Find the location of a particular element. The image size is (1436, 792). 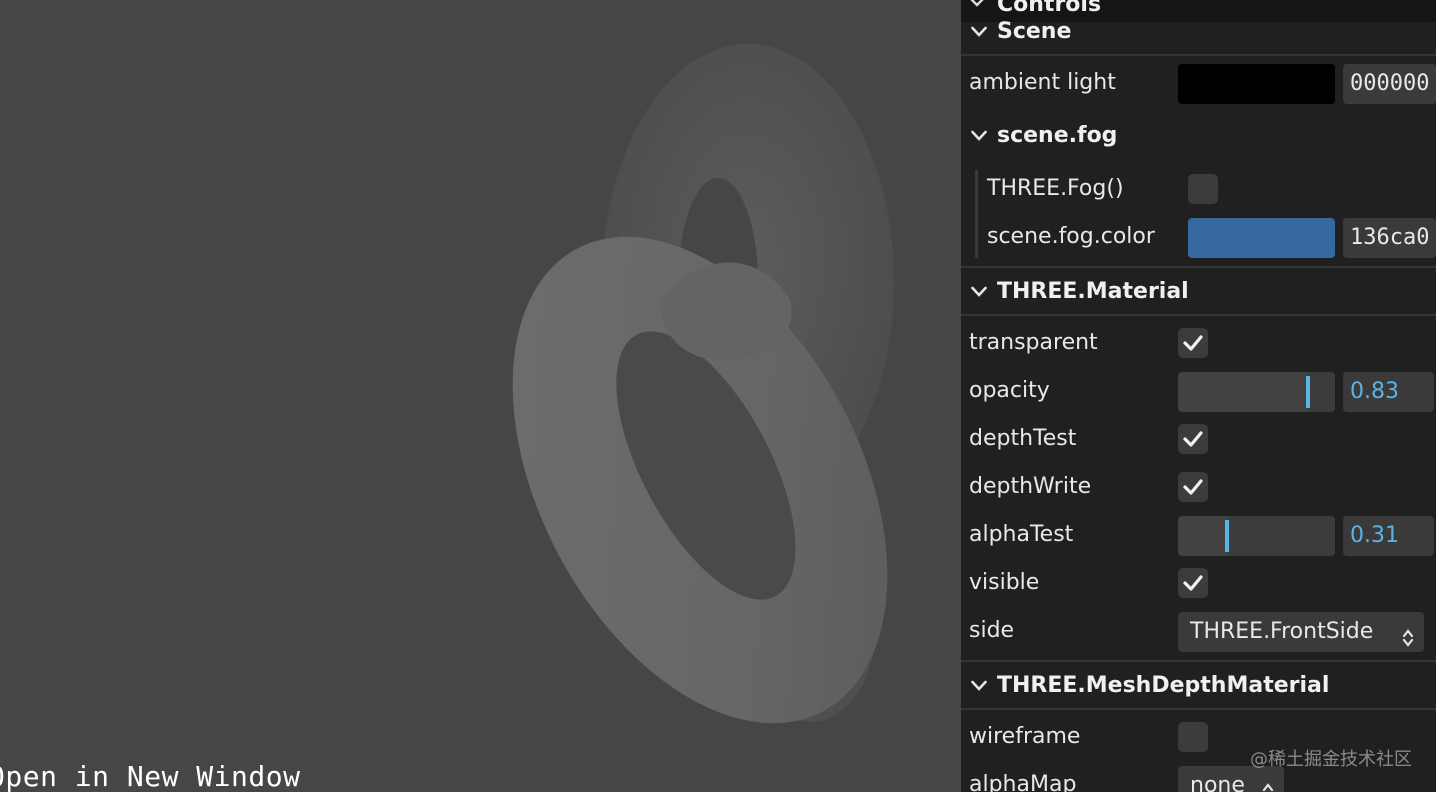

fog-color-label: scene.fog.color is located at coordinates (1071, 236).